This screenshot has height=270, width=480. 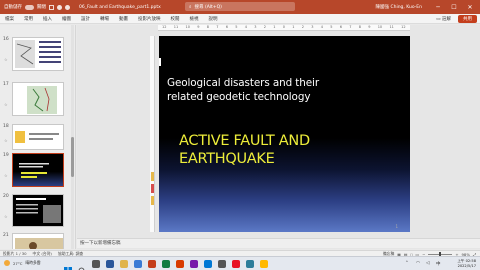 I want to click on save-icon, so click(x=51, y=7).